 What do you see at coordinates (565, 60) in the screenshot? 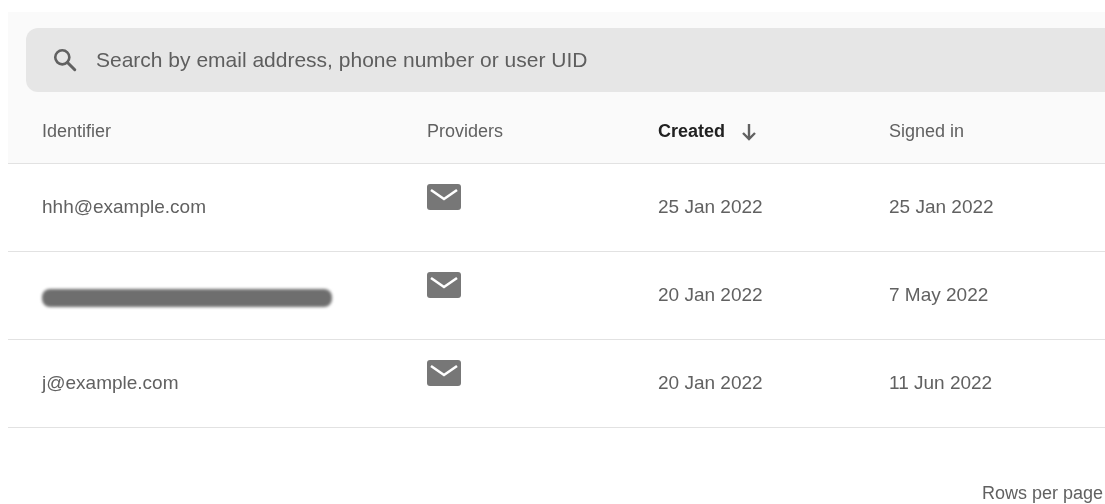
I see `search-field: Search by email address, phone number or user UID` at bounding box center [565, 60].